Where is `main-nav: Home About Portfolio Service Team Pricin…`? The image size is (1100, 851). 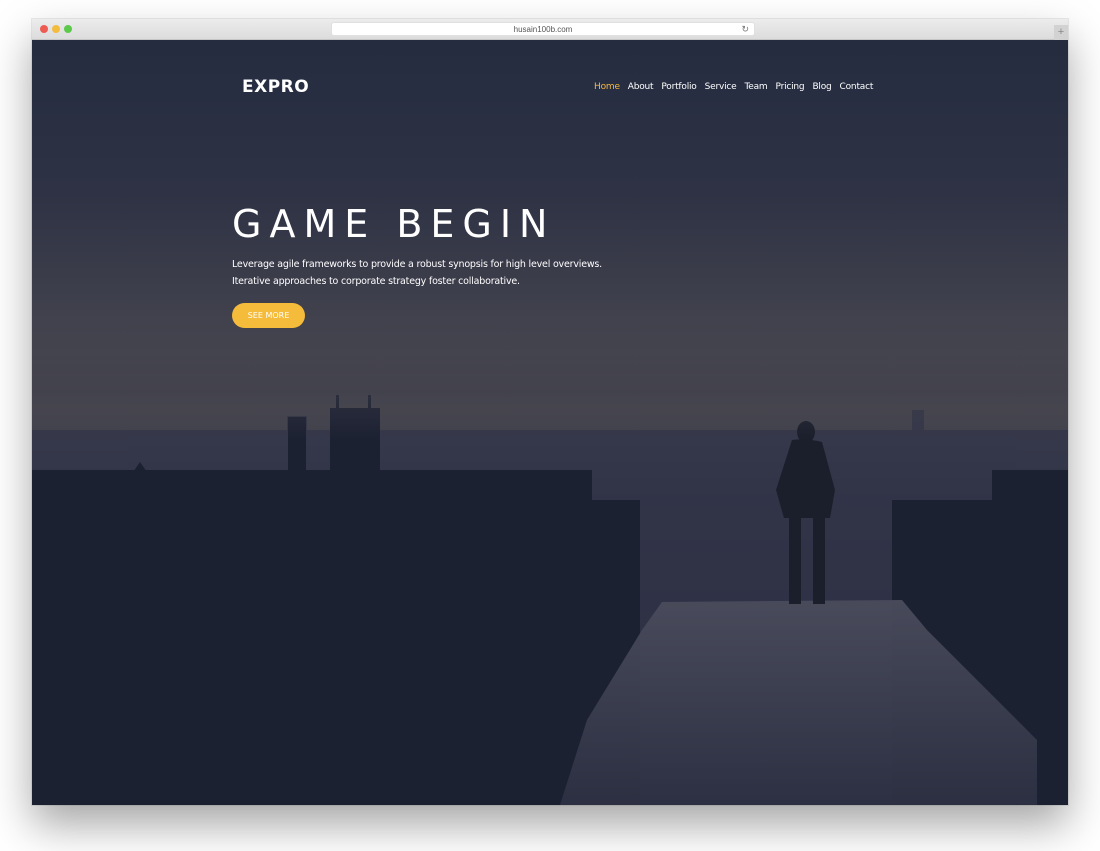
main-nav: Home About Portfolio Service Team Pricin… is located at coordinates (737, 87).